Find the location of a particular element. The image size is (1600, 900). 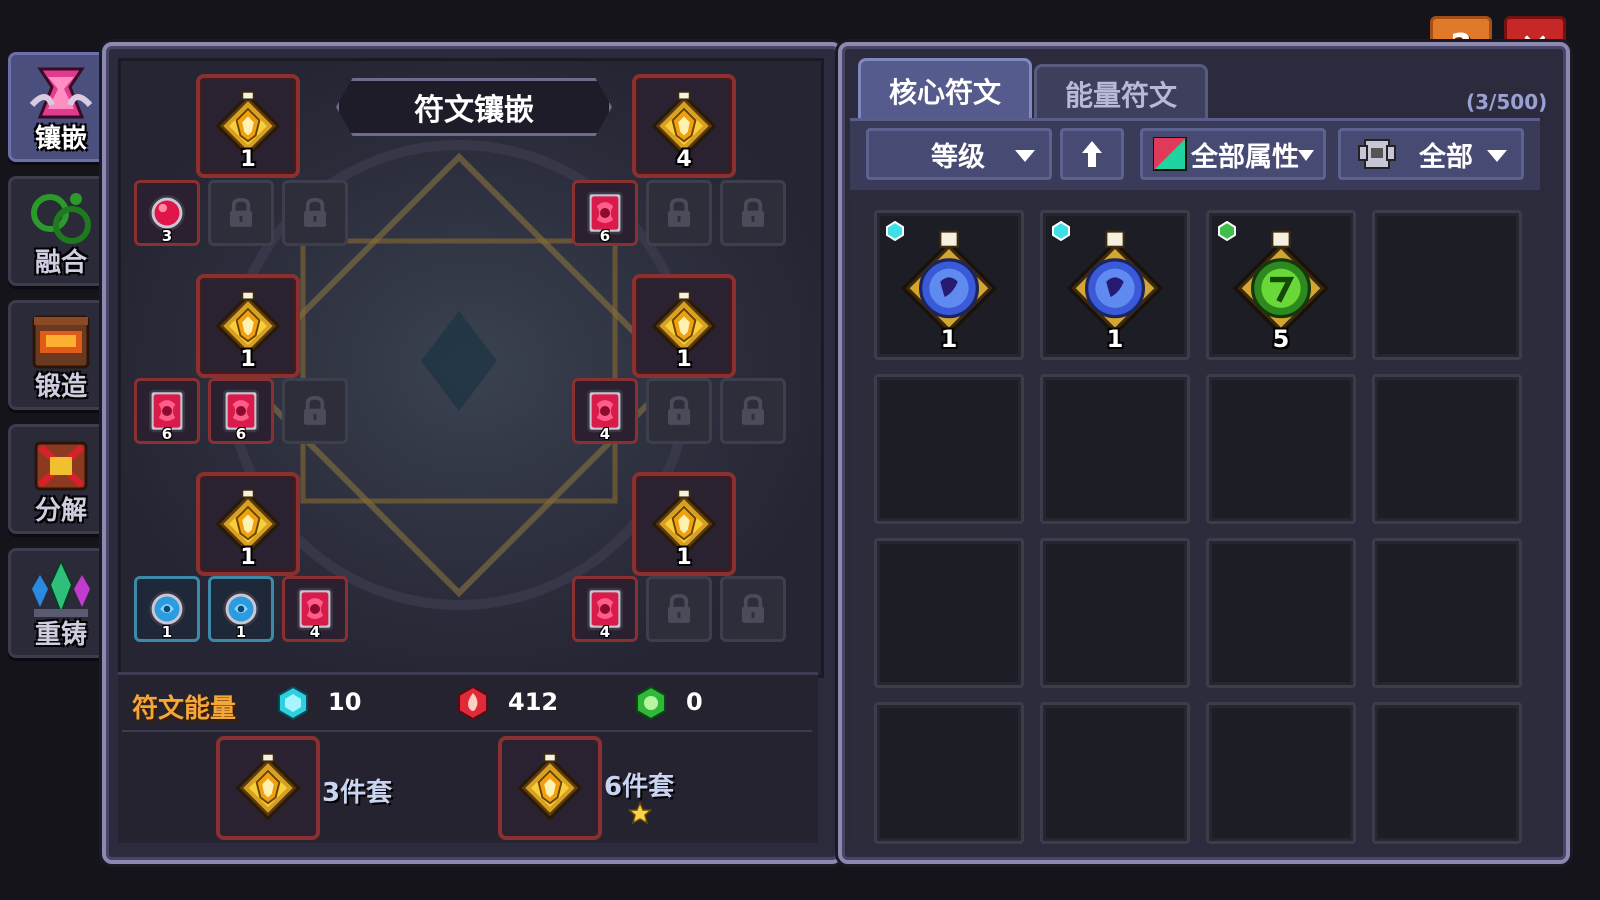

energy-label: 符文能量 is located at coordinates (184, 709).